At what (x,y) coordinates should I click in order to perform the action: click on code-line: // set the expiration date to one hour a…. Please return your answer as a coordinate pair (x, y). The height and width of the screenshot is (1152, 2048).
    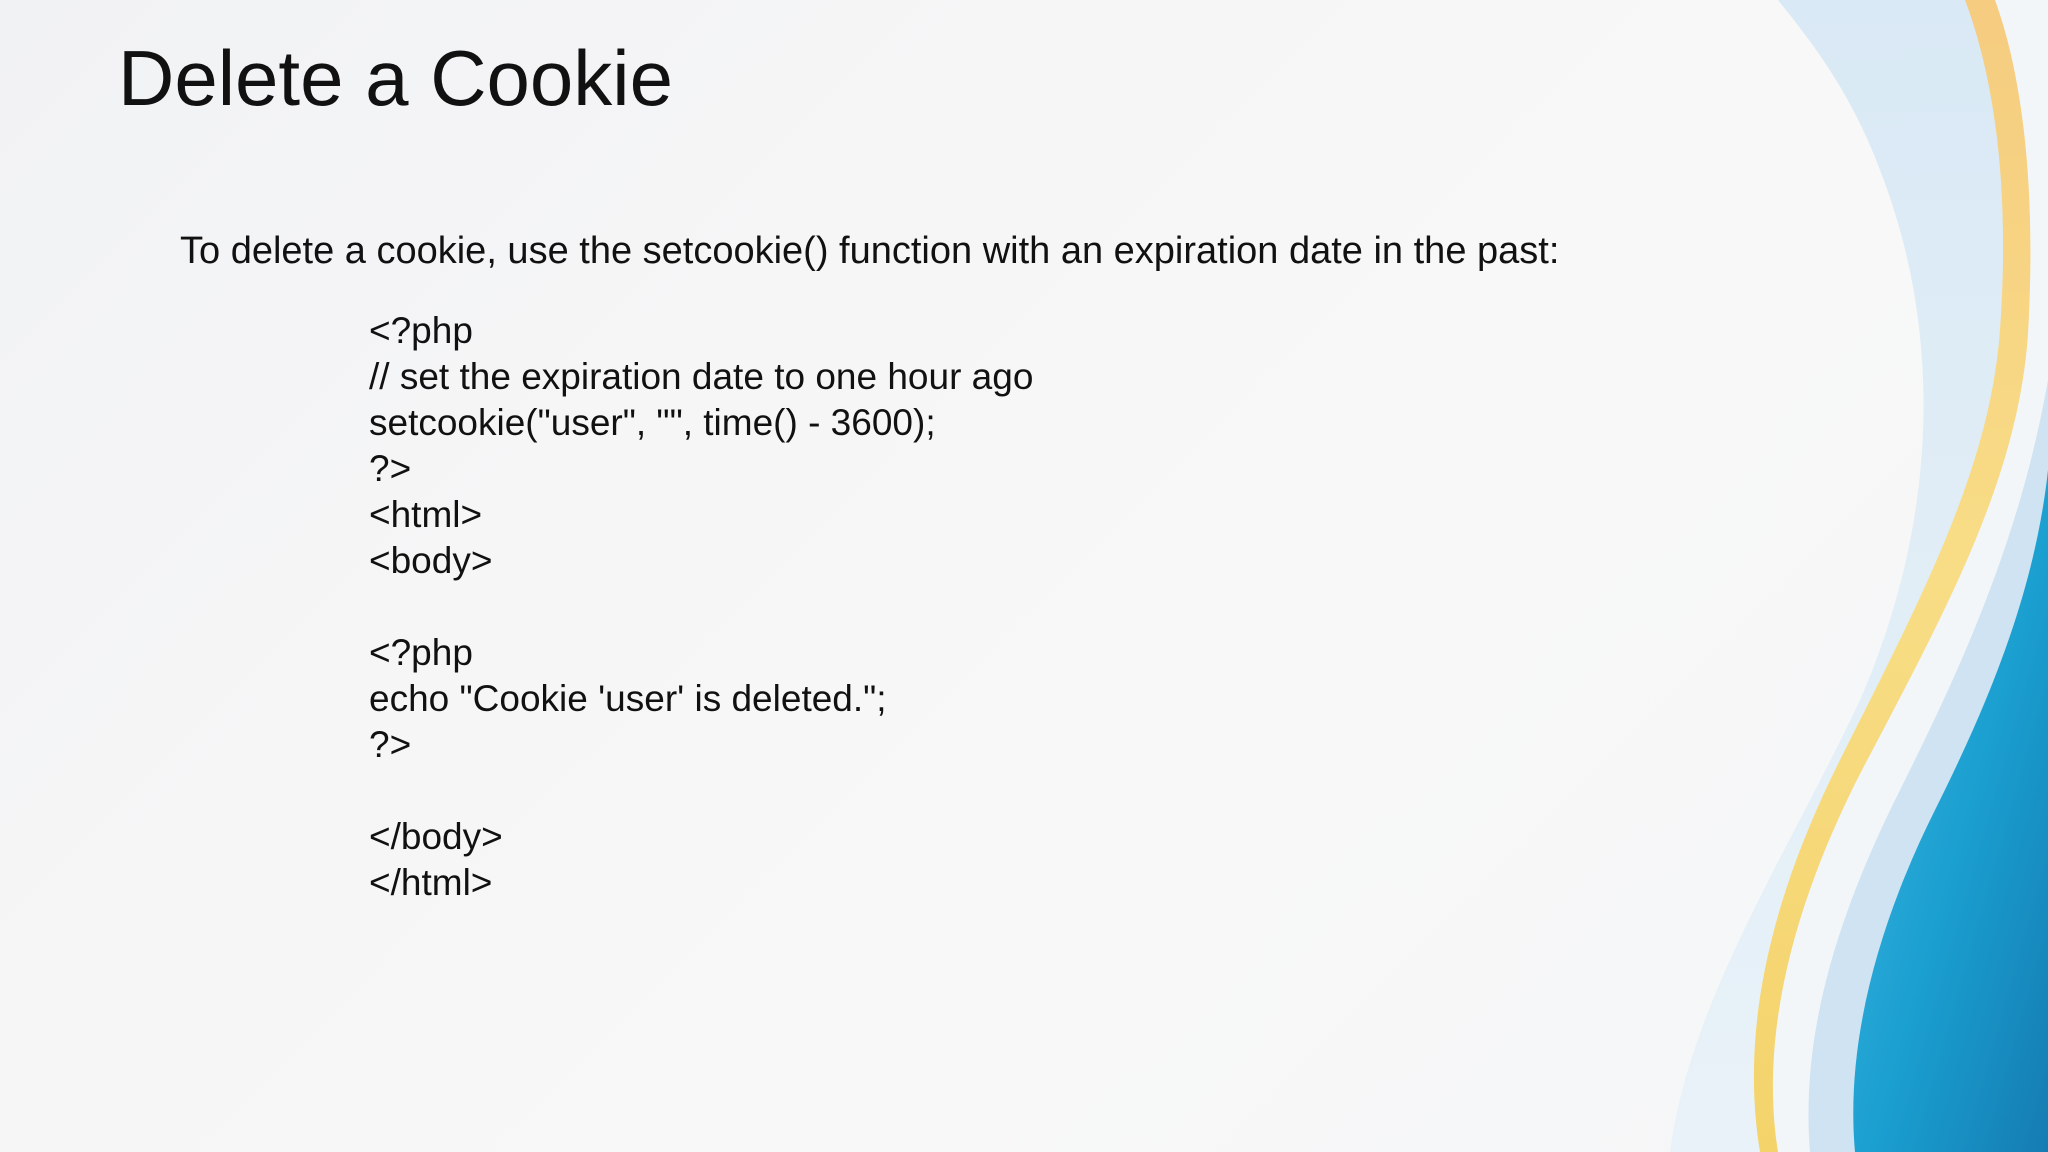
    Looking at the image, I should click on (701, 376).